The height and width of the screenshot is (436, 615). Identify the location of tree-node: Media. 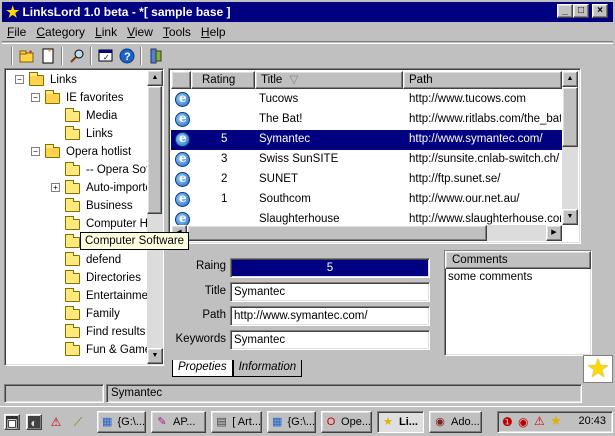
(91, 116).